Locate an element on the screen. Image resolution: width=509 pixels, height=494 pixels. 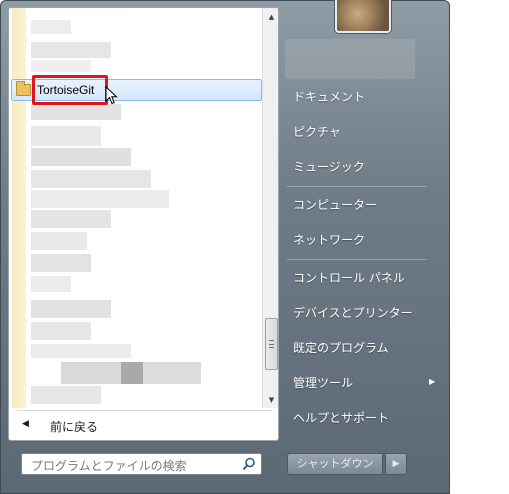
right-triangle-icon: ▶ is located at coordinates (396, 464).